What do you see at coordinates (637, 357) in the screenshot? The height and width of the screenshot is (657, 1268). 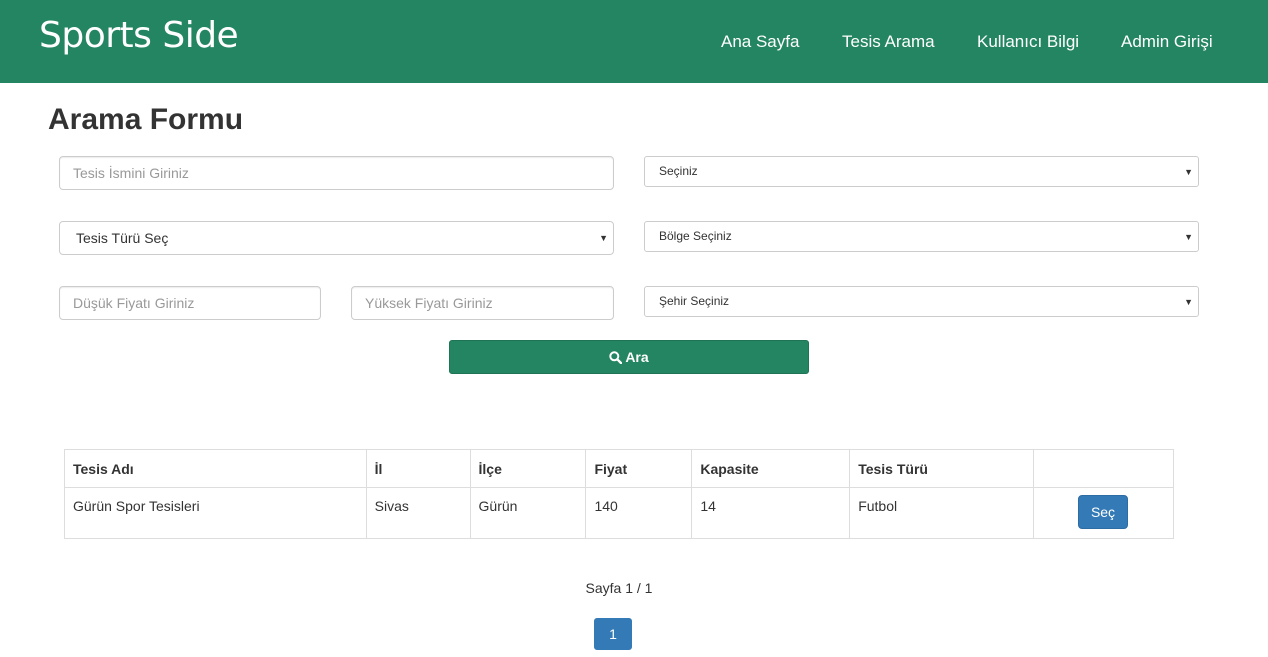 I see `search-button-label: Ara` at bounding box center [637, 357].